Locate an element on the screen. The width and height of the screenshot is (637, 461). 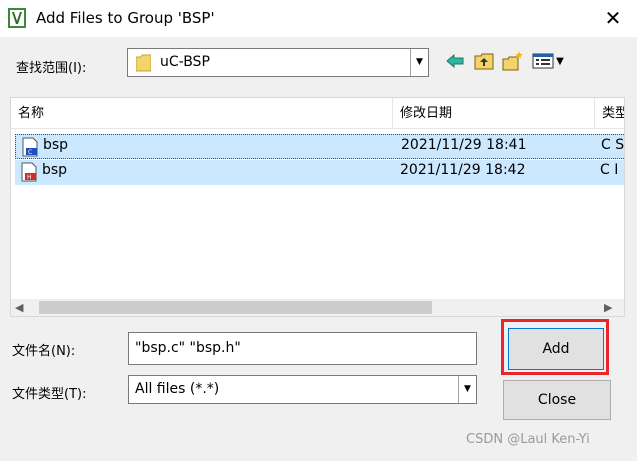
column-header-type: 类型 is located at coordinates (609, 113).